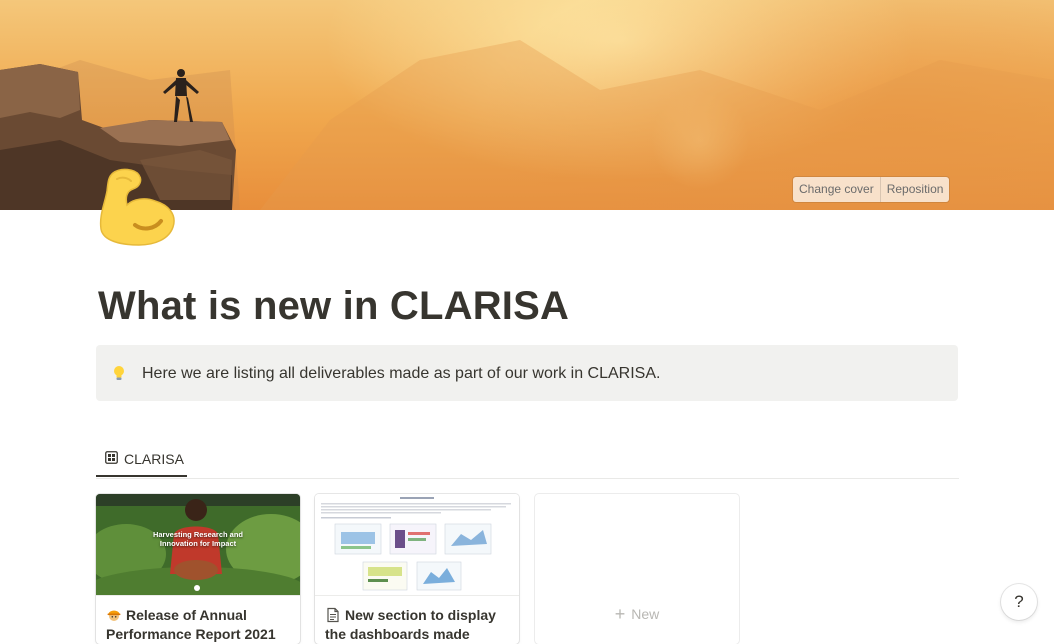 This screenshot has width=1054, height=644. What do you see at coordinates (527, 459) in the screenshot?
I see `database-view-tabs: CLARISA` at bounding box center [527, 459].